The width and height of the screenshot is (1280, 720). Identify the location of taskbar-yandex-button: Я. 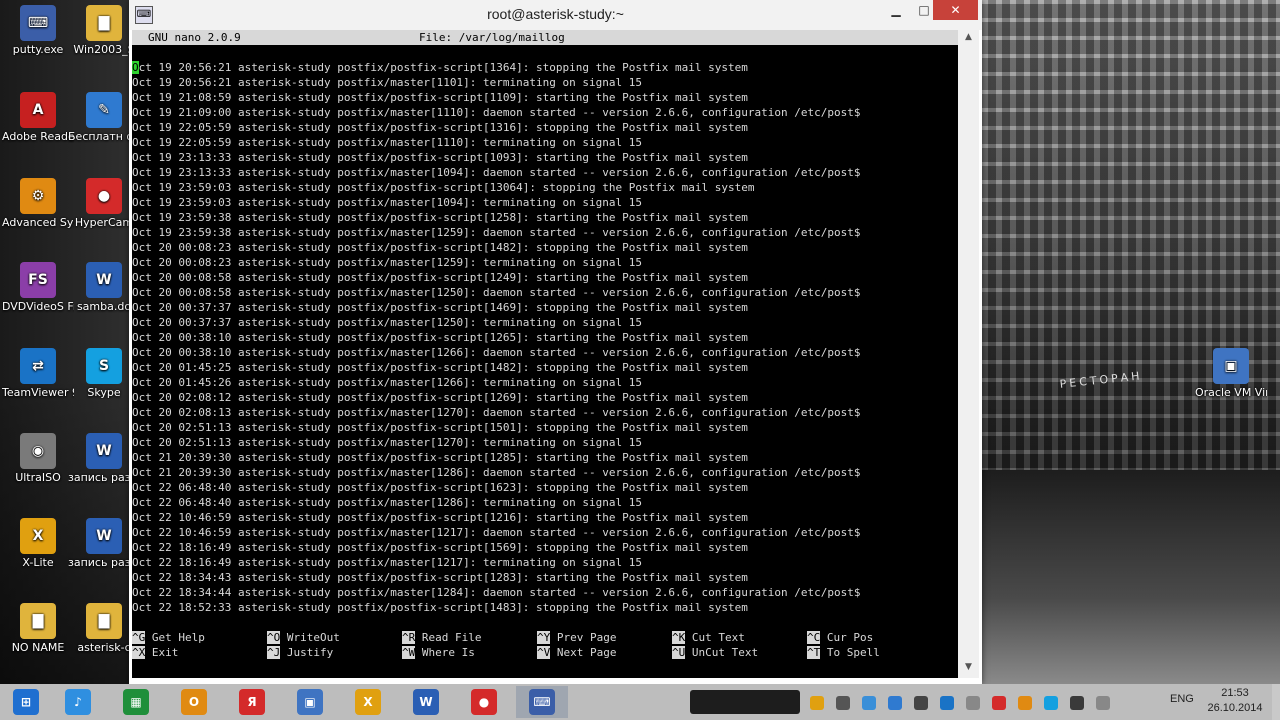
(252, 702).